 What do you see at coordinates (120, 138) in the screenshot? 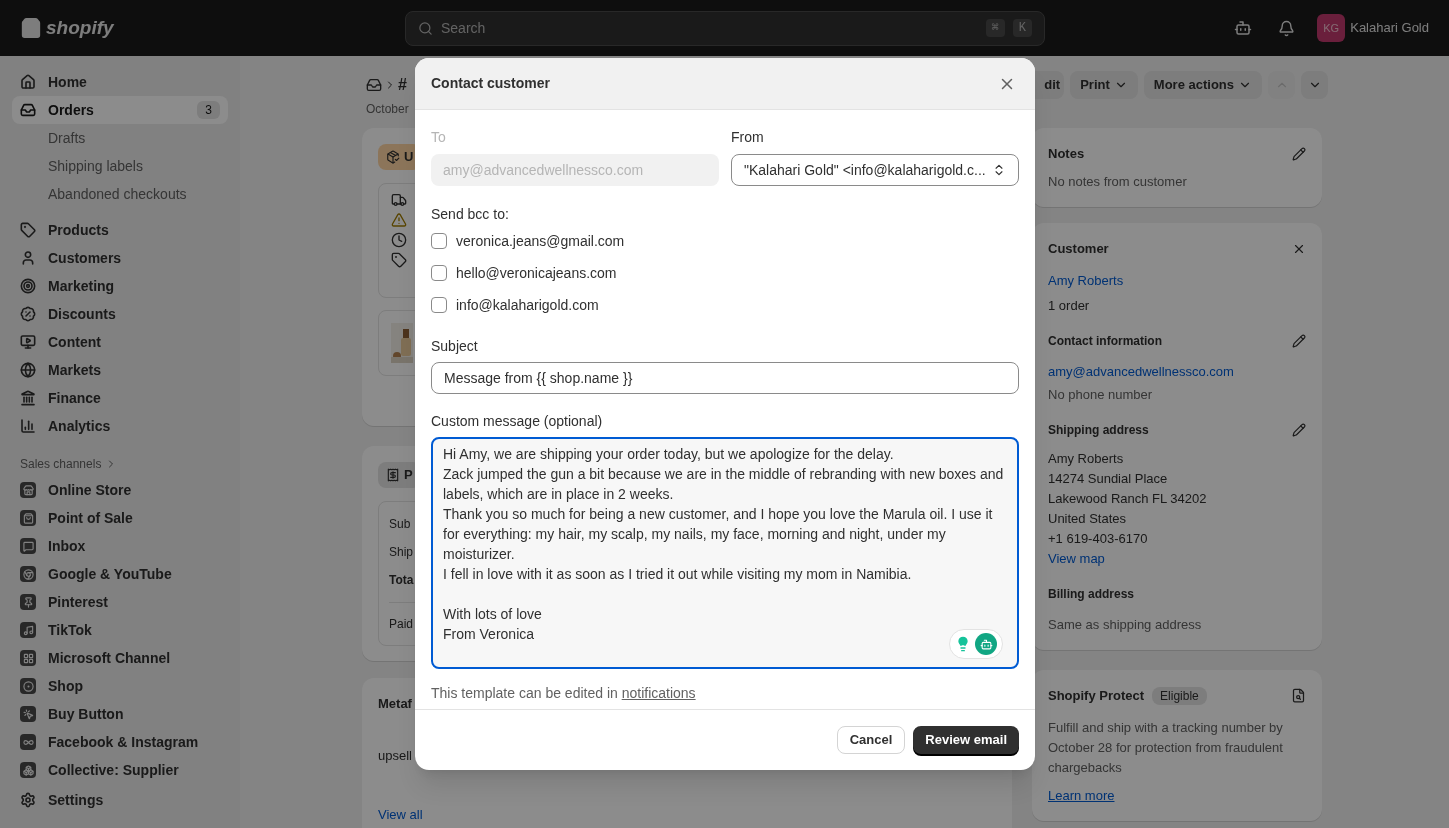
I see `sidebar-subitem: Drafts` at bounding box center [120, 138].